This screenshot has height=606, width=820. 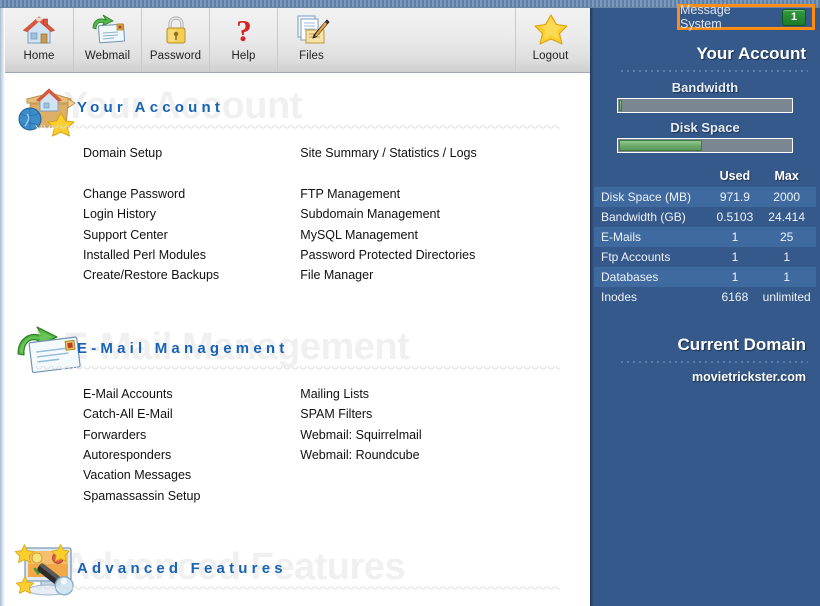 I want to click on toolbar-button-home: Home, so click(x=39, y=39).